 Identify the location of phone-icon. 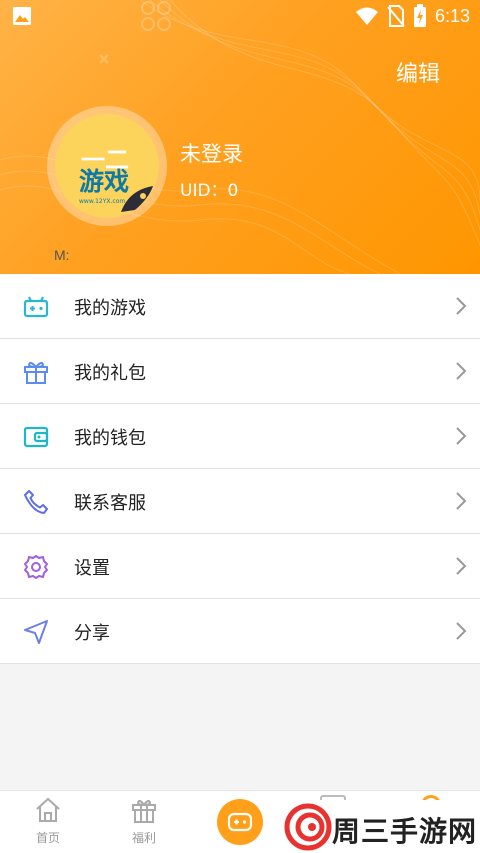
(36, 502).